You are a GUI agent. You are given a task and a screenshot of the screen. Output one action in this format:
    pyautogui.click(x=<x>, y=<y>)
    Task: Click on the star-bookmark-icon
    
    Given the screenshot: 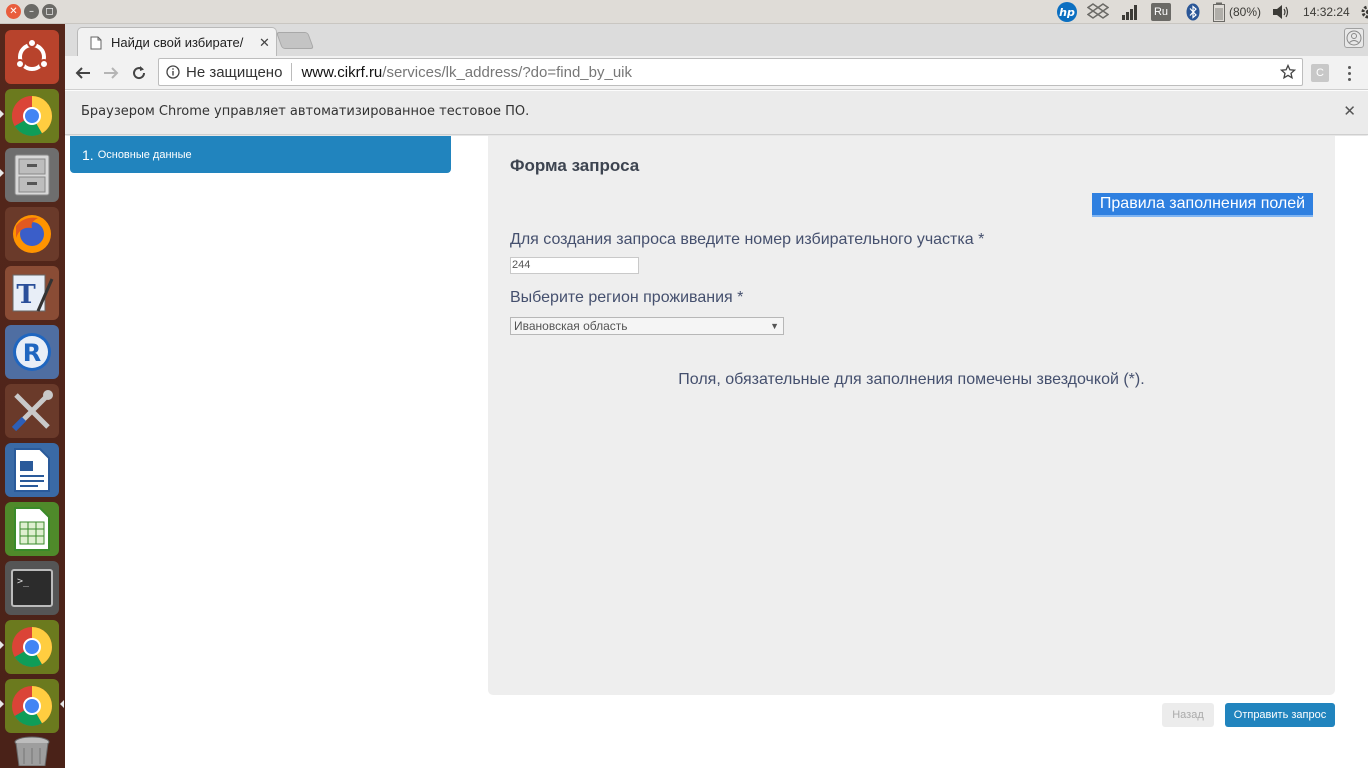 What is the action you would take?
    pyautogui.click(x=1288, y=72)
    